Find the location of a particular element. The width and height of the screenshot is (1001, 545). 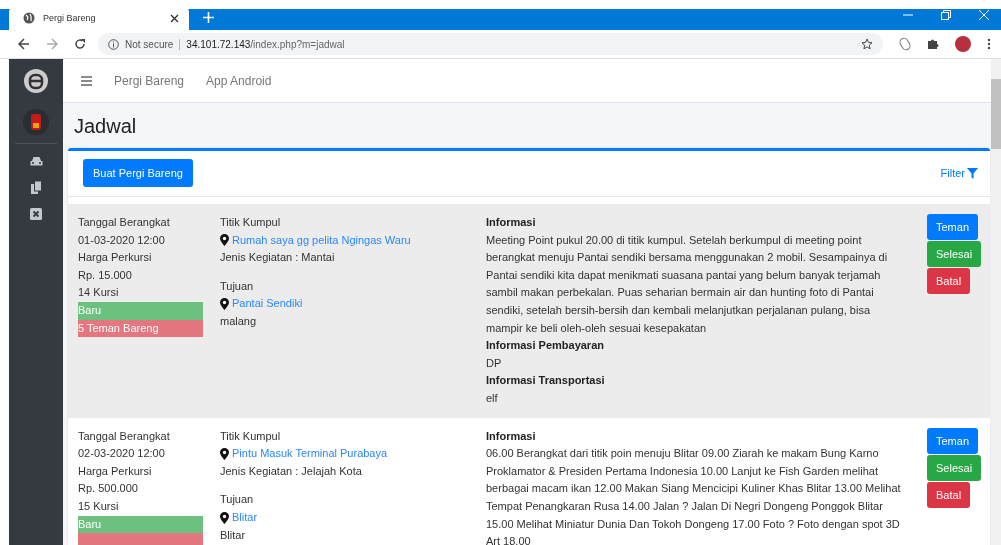

price-text: Rp. 15.000 is located at coordinates (105, 275).